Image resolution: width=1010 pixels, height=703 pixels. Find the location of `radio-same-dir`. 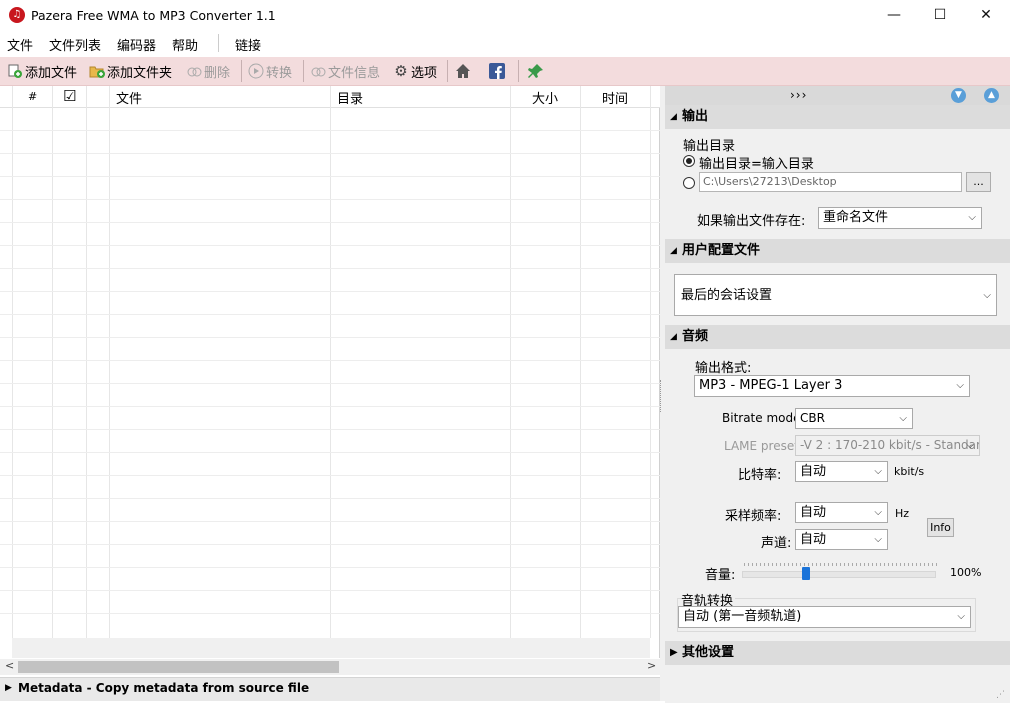

radio-same-dir is located at coordinates (689, 161).